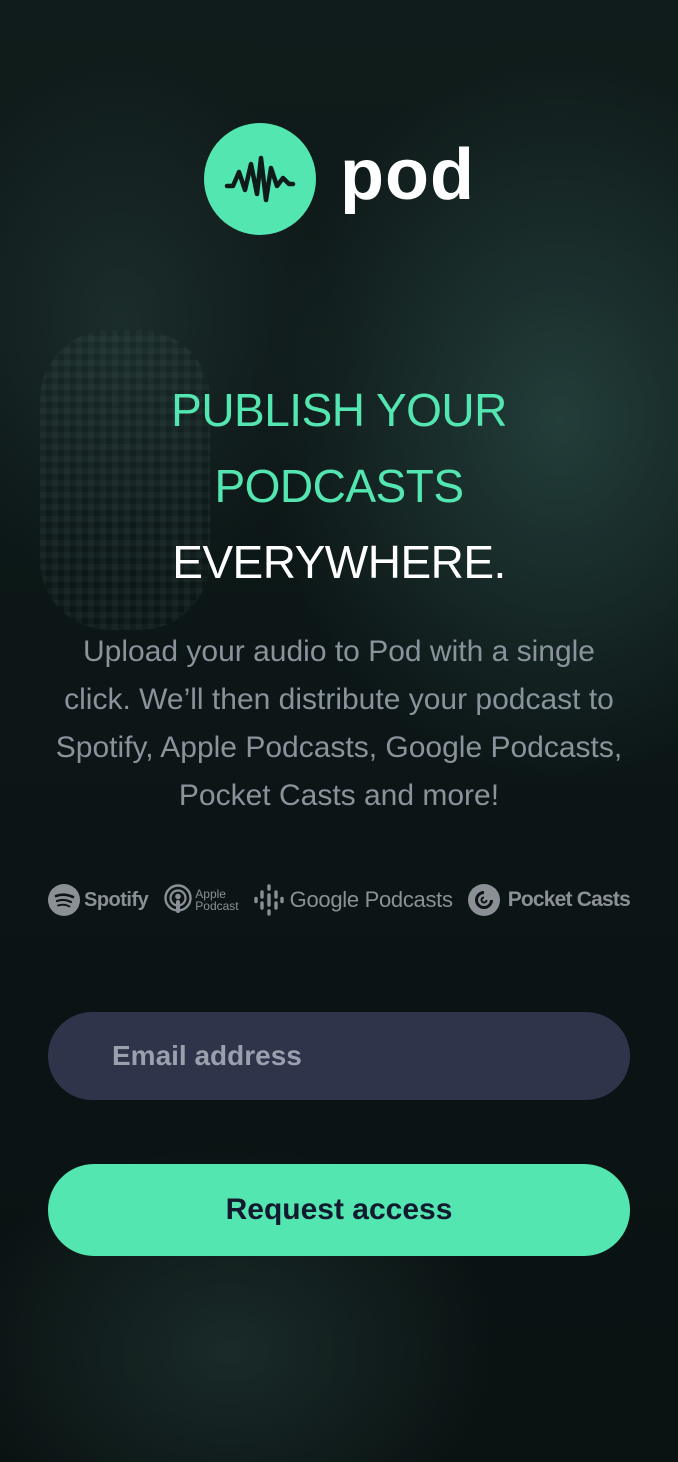 The image size is (678, 1462). I want to click on brand-name: pod, so click(407, 175).